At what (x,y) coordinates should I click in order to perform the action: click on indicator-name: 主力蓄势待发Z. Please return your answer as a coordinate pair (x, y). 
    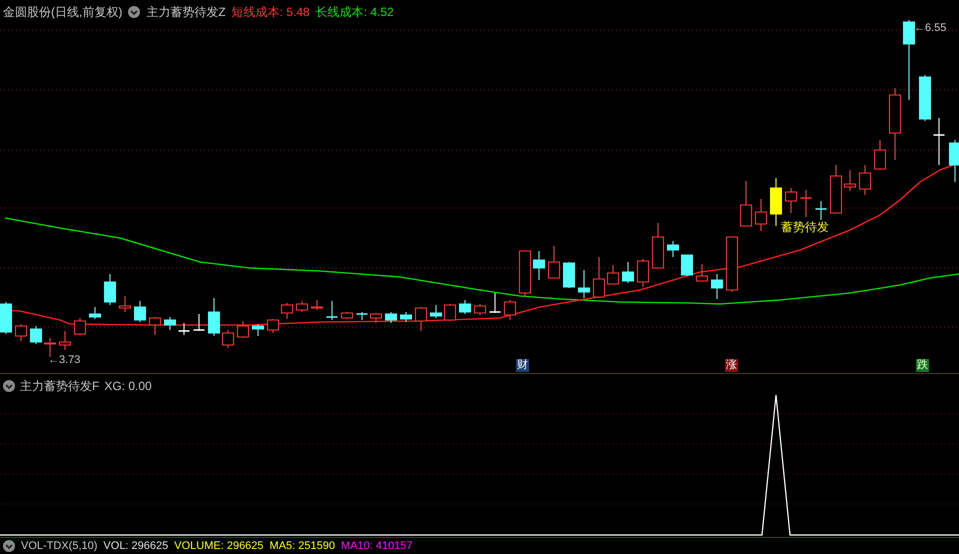
    Looking at the image, I should click on (186, 12).